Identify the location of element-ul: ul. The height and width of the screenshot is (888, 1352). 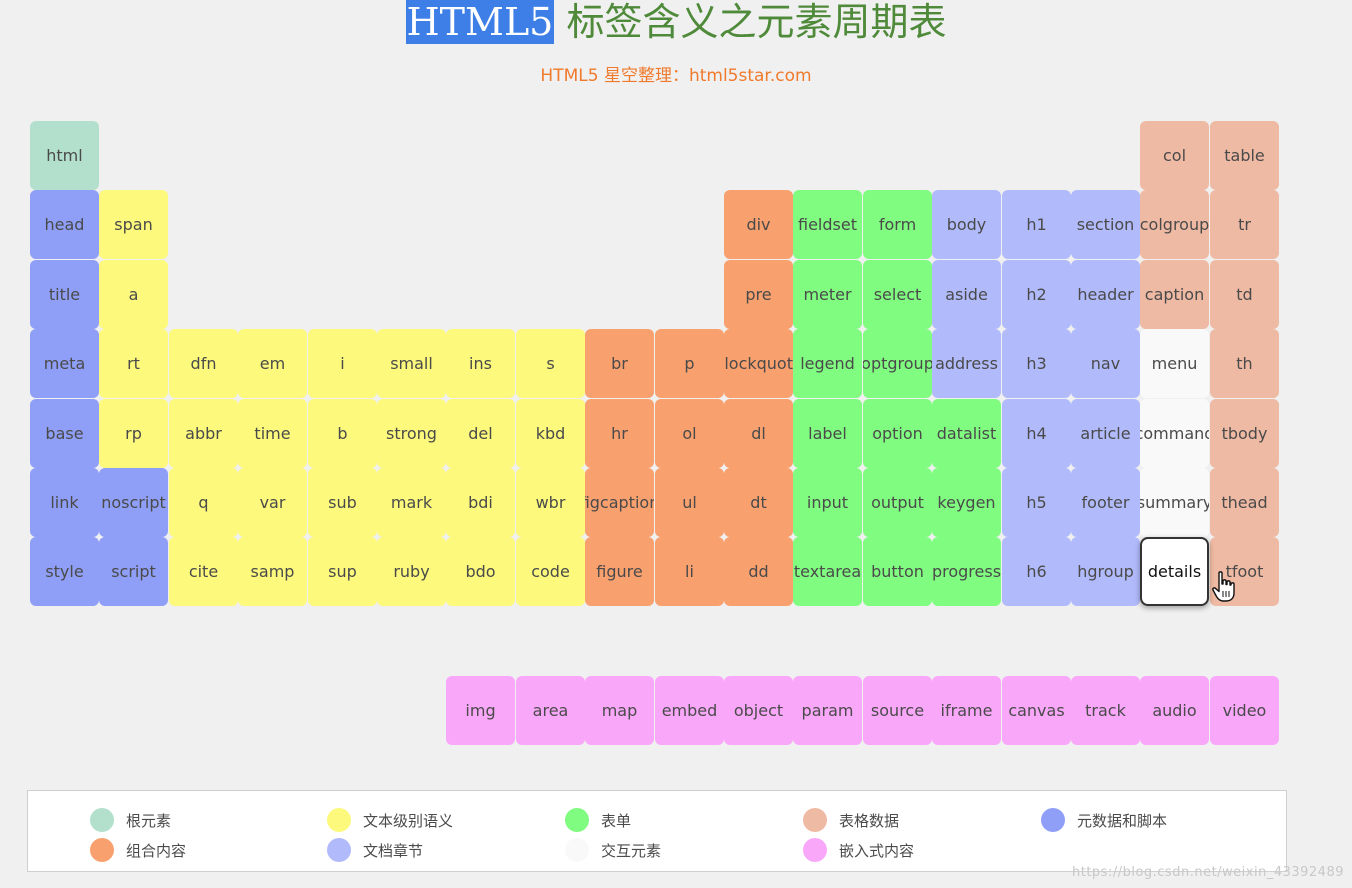
(689, 502).